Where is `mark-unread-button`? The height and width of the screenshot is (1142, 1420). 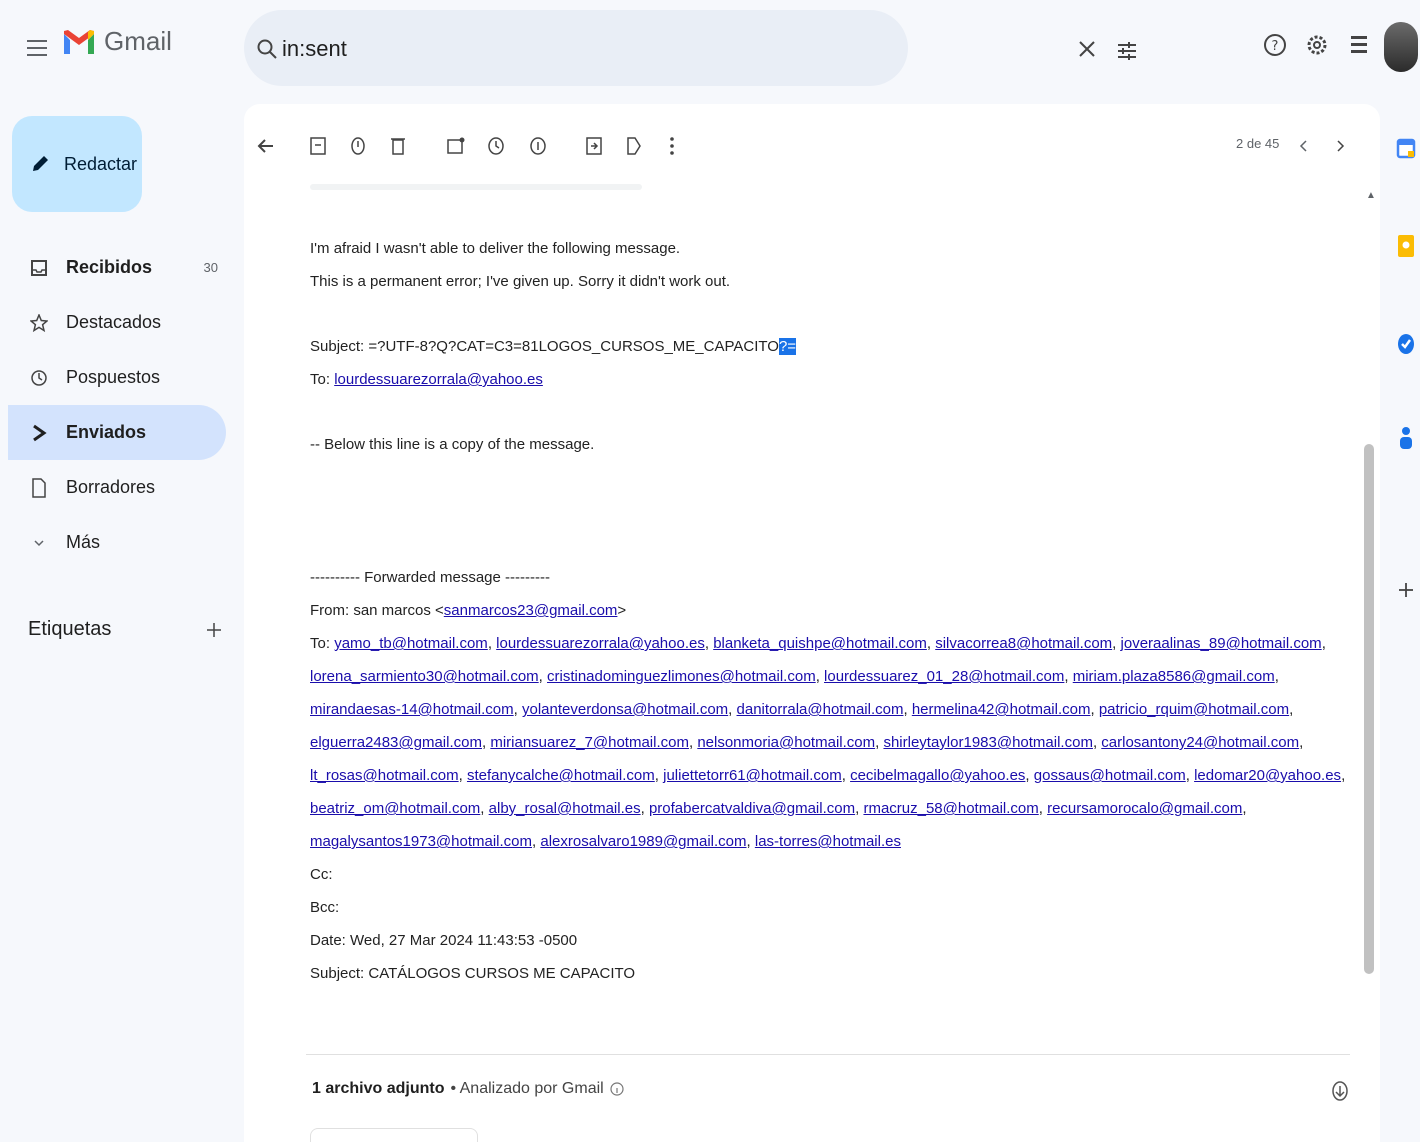
mark-unread-button is located at coordinates (456, 146).